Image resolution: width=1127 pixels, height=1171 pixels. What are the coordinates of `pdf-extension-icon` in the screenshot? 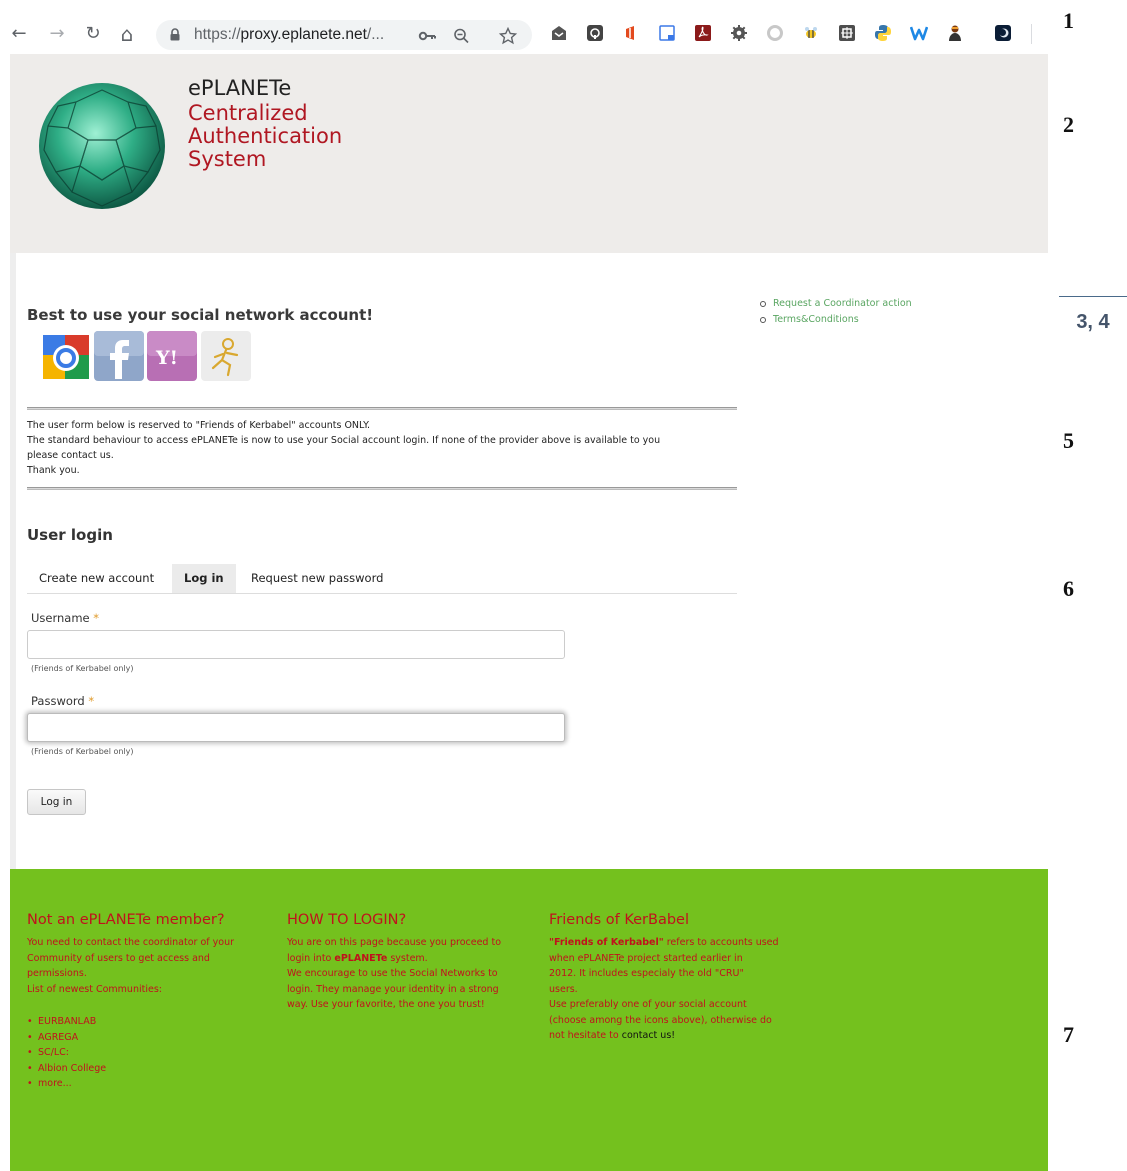 It's located at (703, 33).